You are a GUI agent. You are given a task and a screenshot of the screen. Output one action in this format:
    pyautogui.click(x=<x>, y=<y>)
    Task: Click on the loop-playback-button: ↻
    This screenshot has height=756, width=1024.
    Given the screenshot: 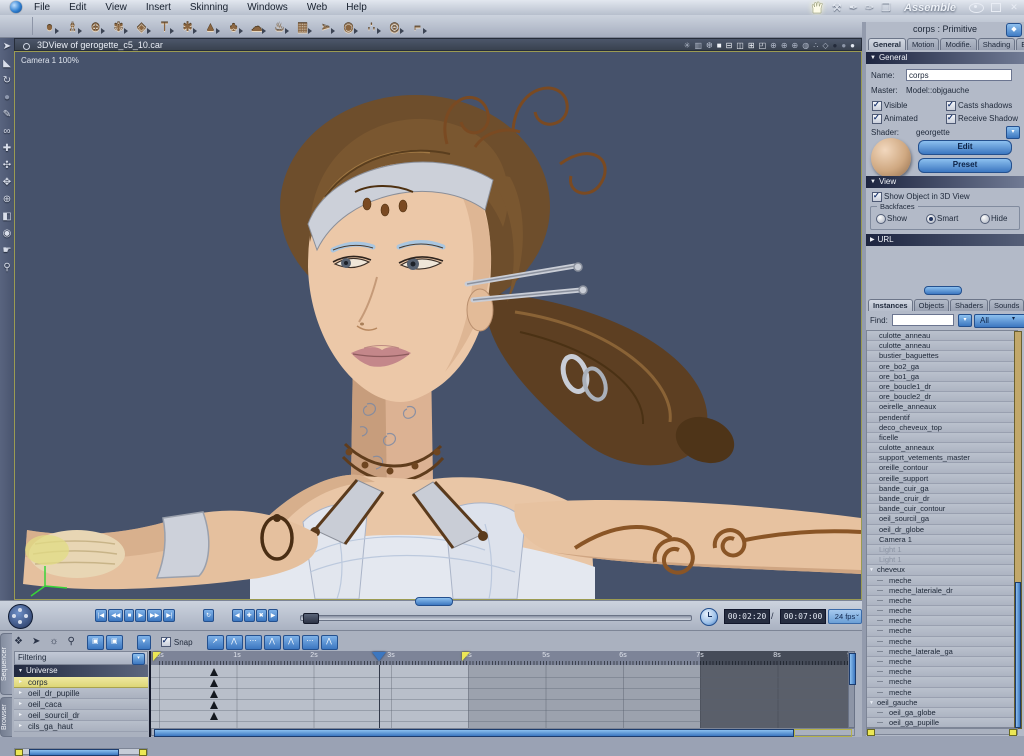 What is the action you would take?
    pyautogui.click(x=209, y=615)
    